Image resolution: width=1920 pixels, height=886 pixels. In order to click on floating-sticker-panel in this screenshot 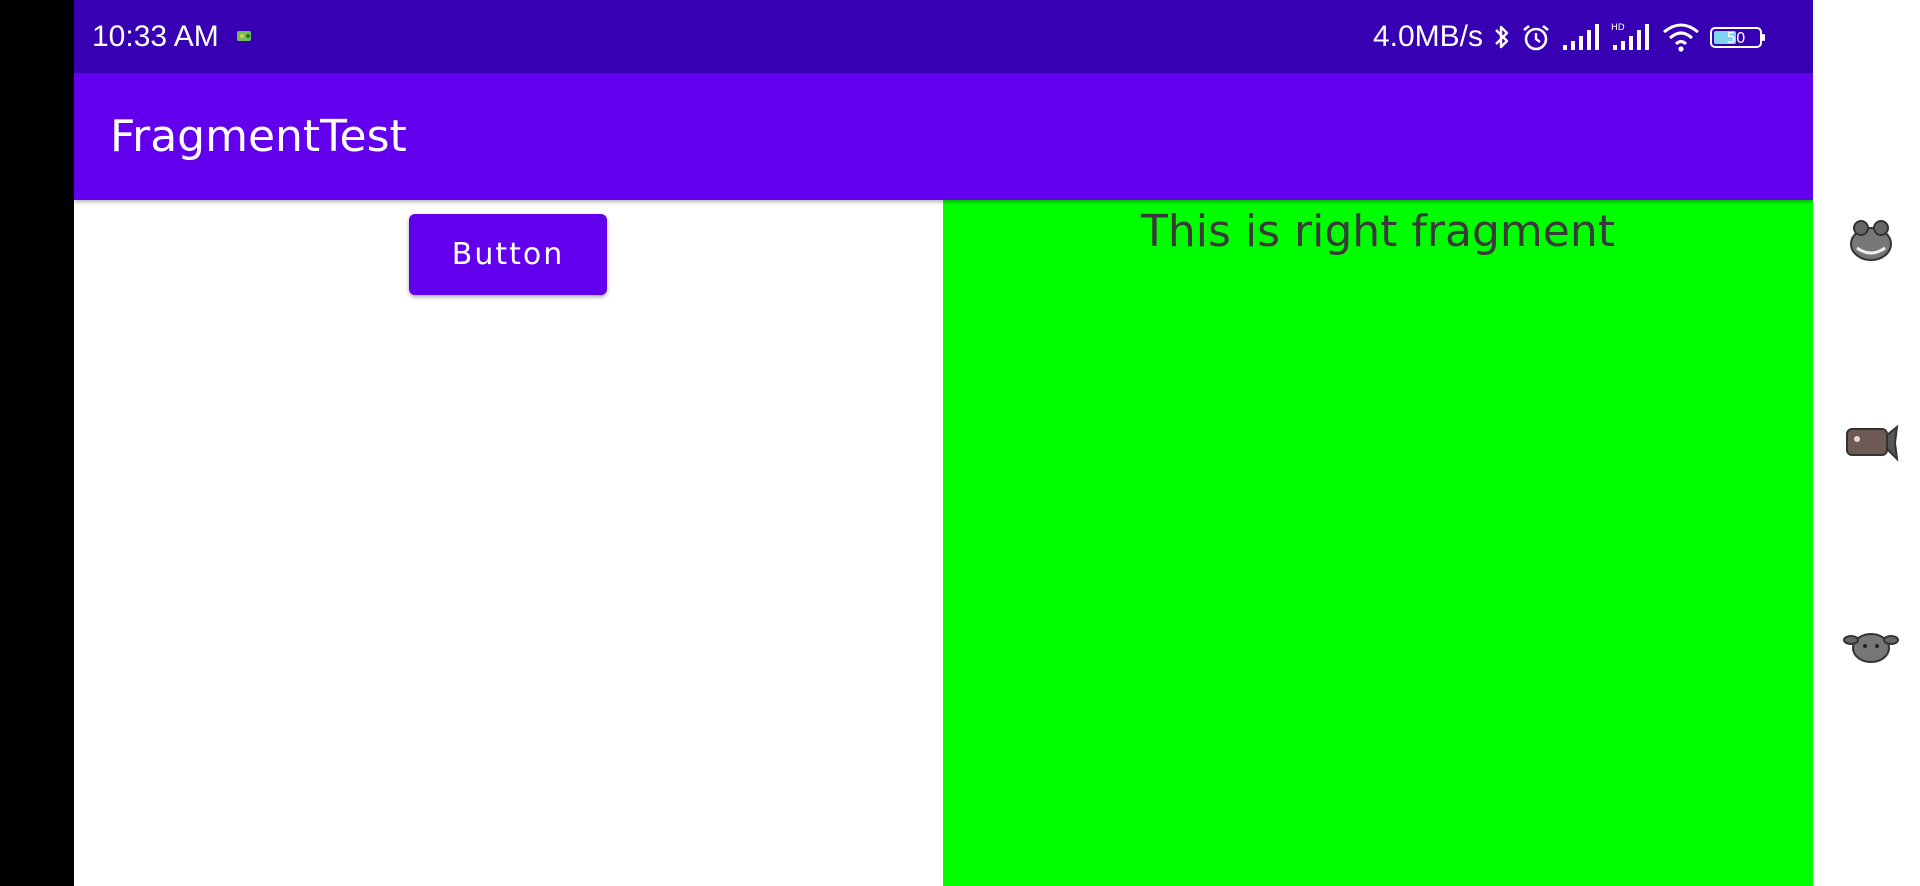, I will do `click(1866, 443)`.